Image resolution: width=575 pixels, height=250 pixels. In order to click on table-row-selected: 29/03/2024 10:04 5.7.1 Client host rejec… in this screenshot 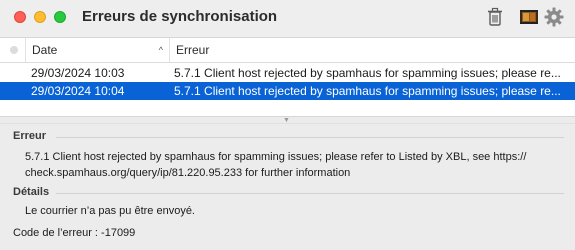, I will do `click(287, 91)`.